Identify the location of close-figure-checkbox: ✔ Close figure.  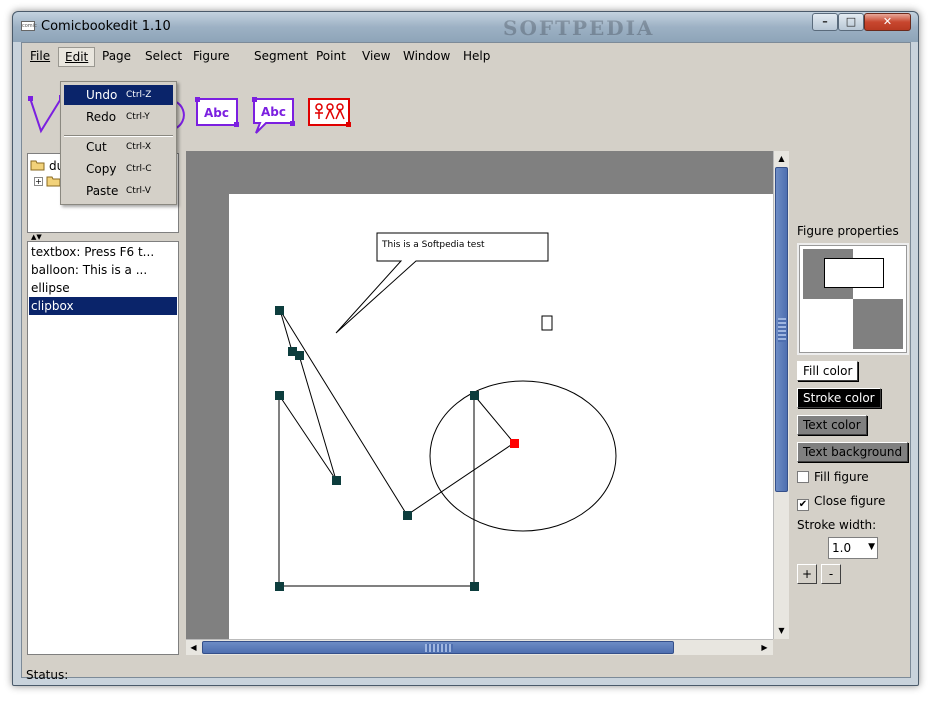
(841, 502).